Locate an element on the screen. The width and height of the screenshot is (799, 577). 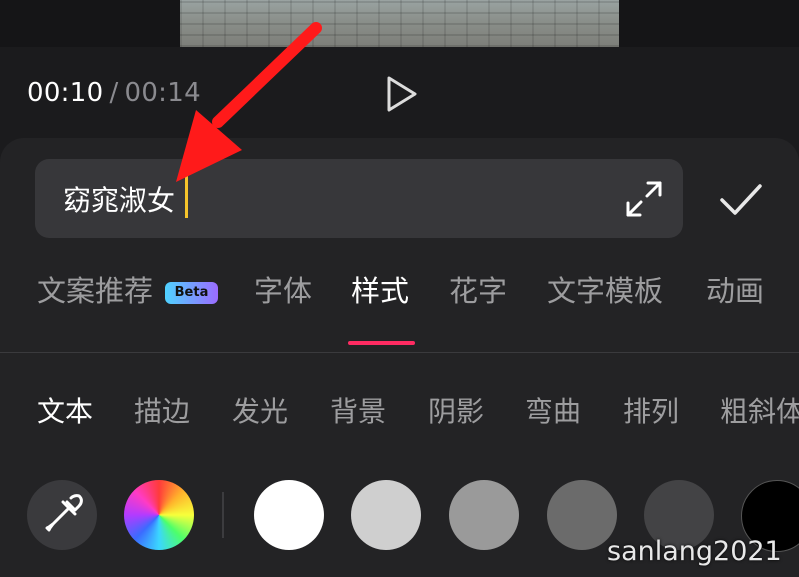
style-tab-text: 文本 is located at coordinates (65, 410).